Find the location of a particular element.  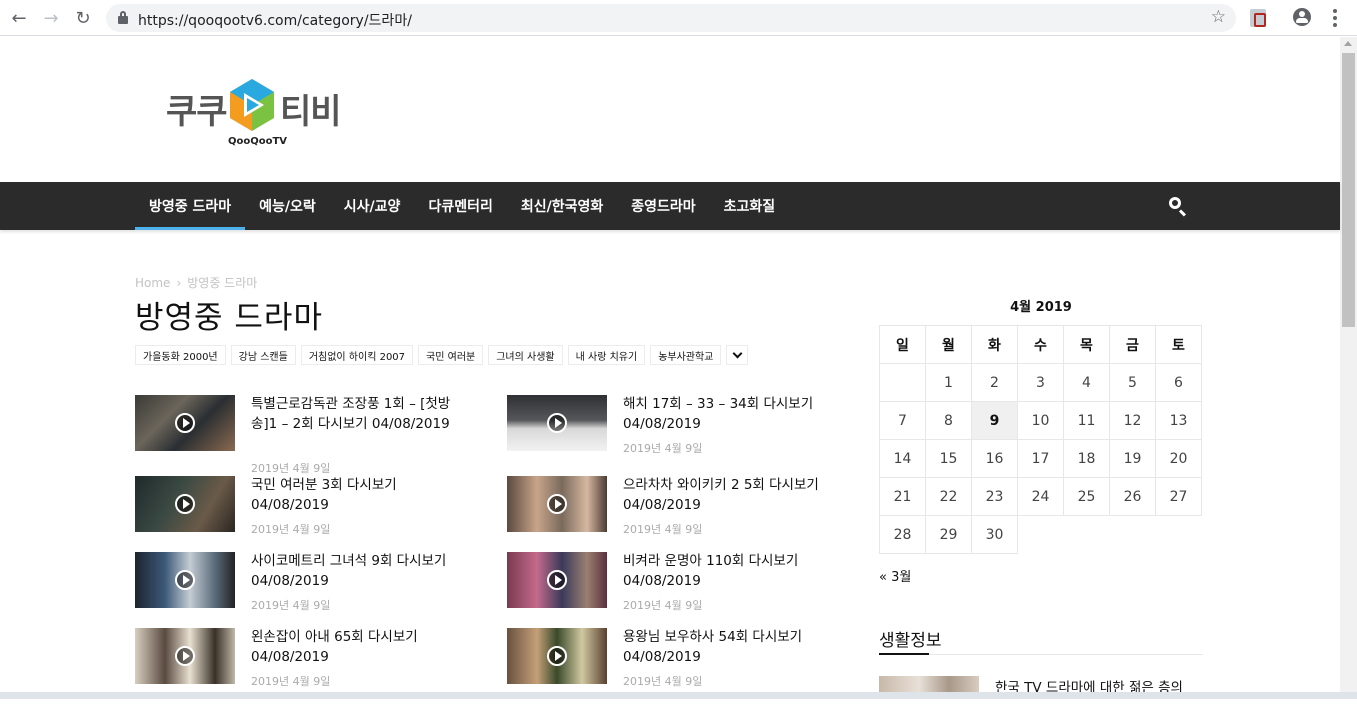

play-hexagon-logo-icon is located at coordinates (252, 105).